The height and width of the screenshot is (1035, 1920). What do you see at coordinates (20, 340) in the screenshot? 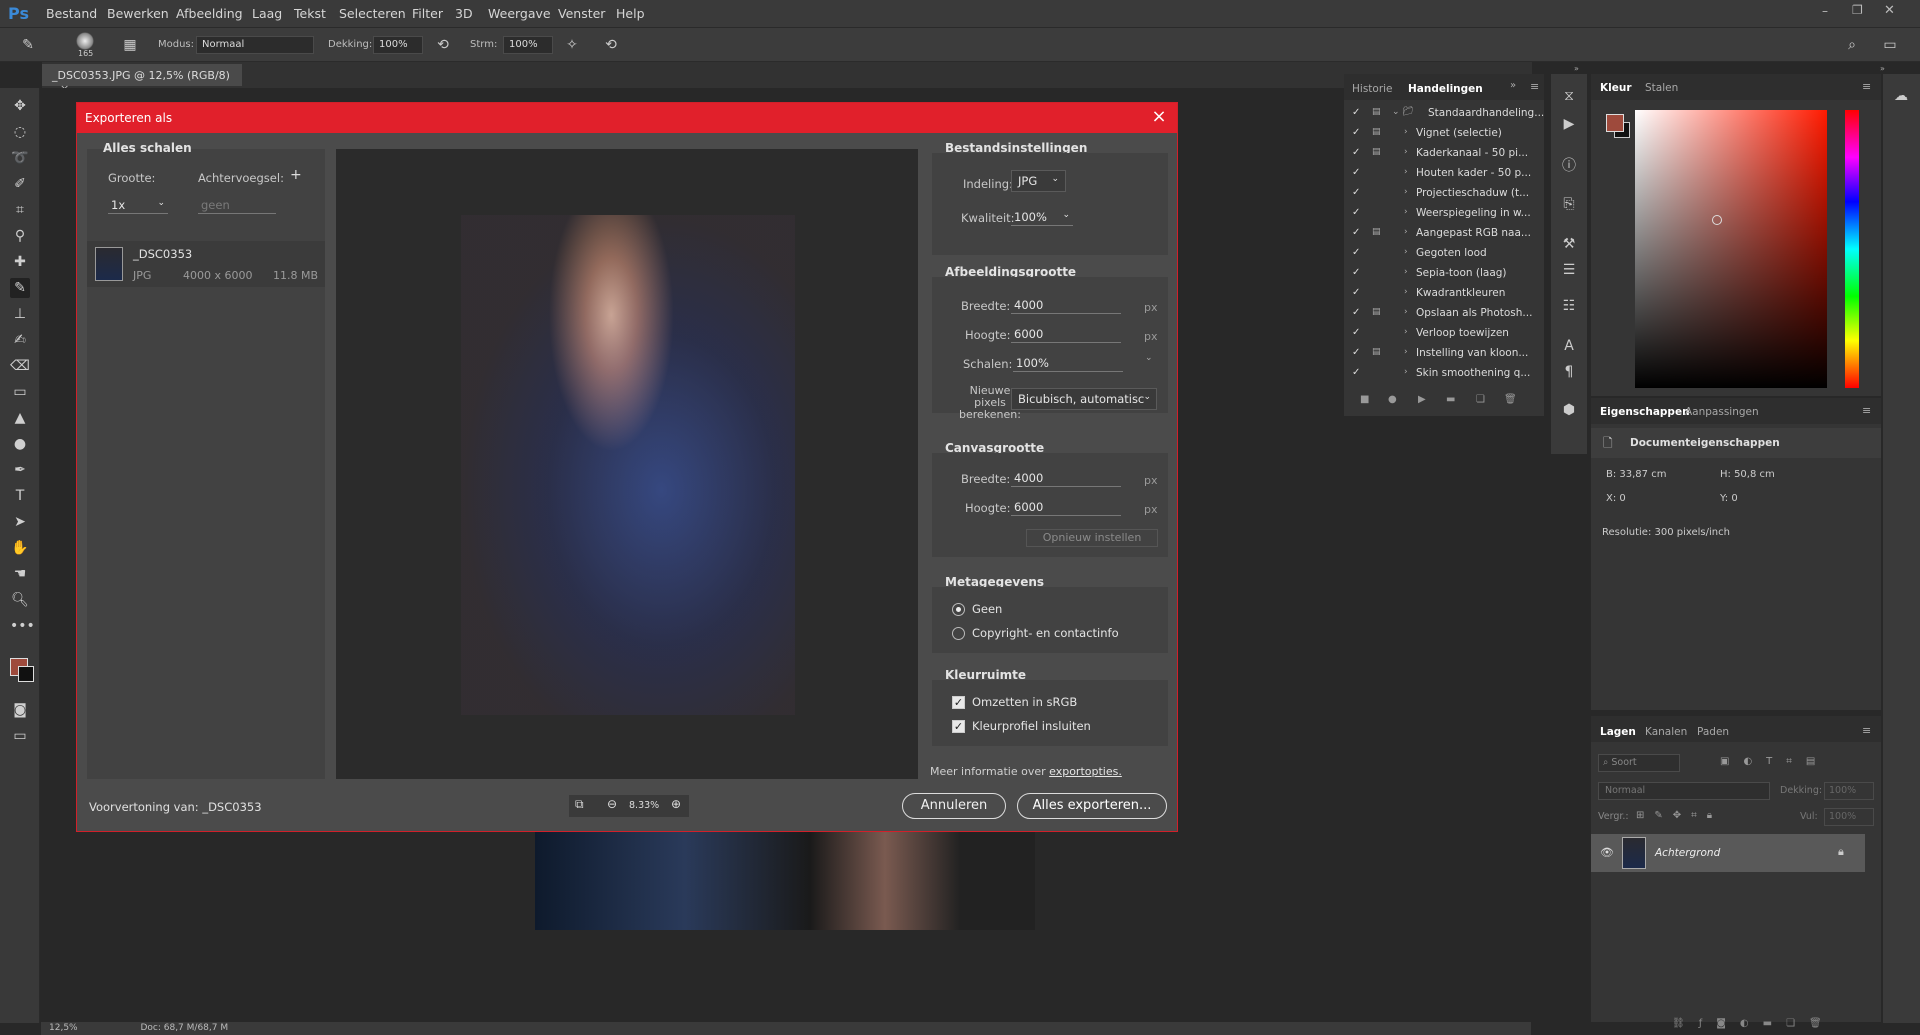
I see `history-brush-icon: ✍` at bounding box center [20, 340].